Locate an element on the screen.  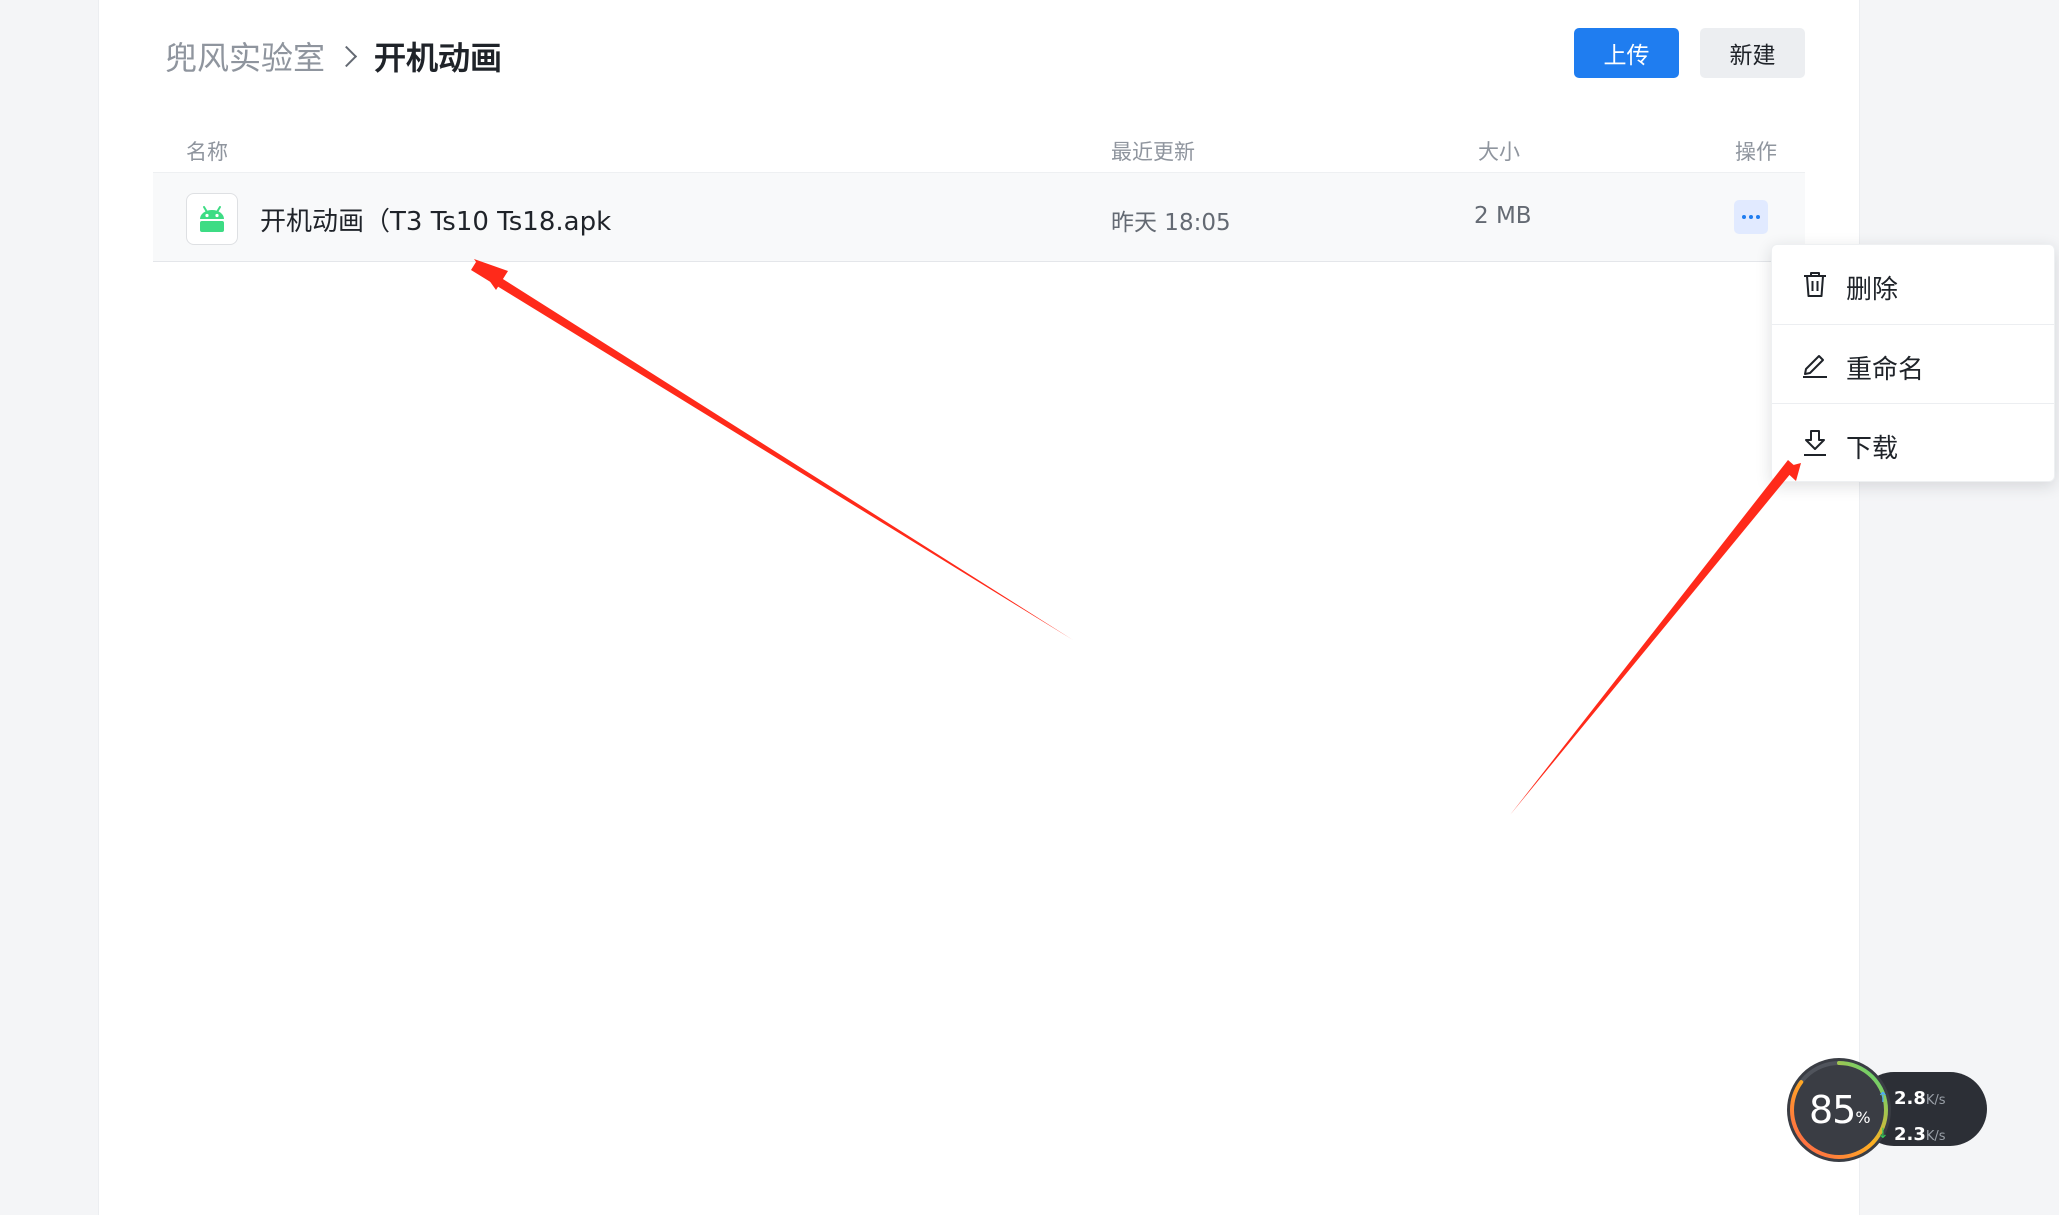
breadcrumb-current: 开机动画 is located at coordinates (438, 58).